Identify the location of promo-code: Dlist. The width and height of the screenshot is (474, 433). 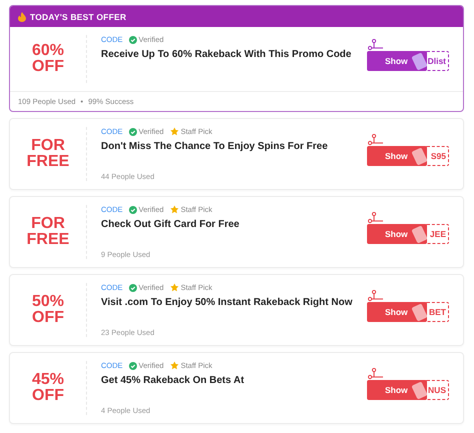
(437, 61).